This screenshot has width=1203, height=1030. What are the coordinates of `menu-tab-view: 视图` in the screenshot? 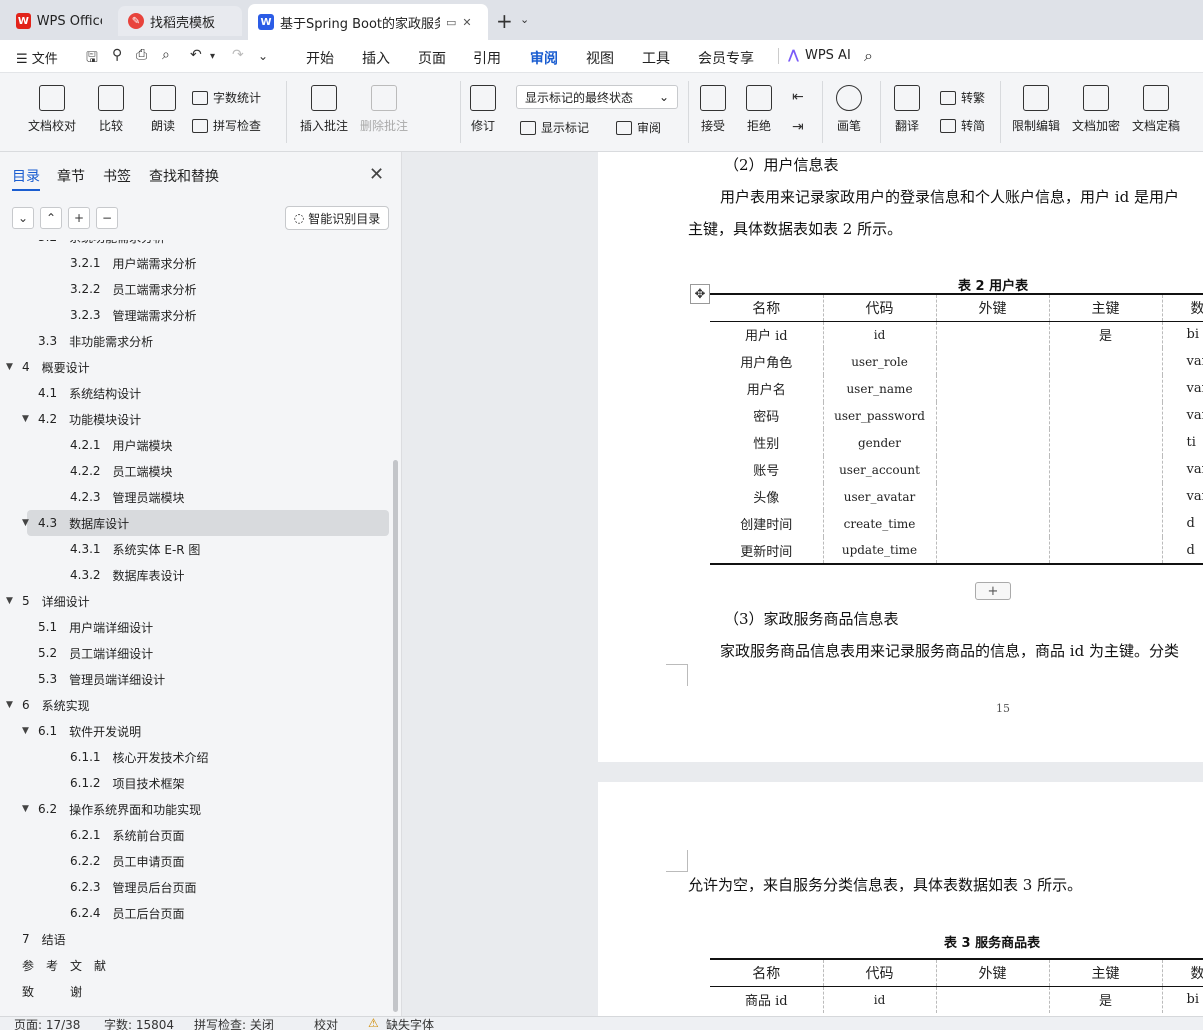 It's located at (600, 58).